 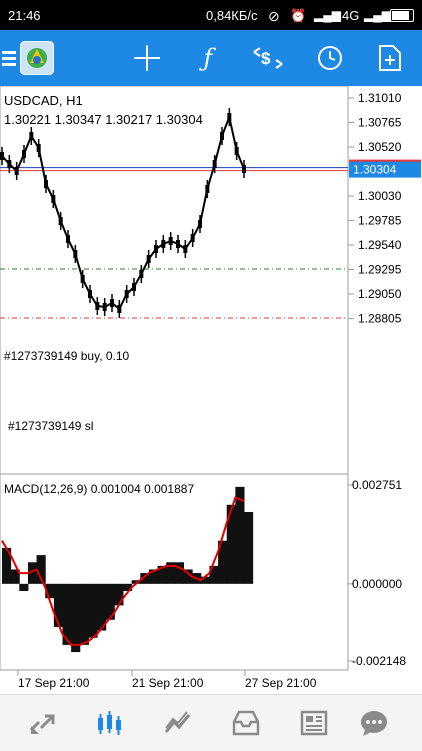 I want to click on price-tick-label: 1.31010, so click(x=380, y=98).